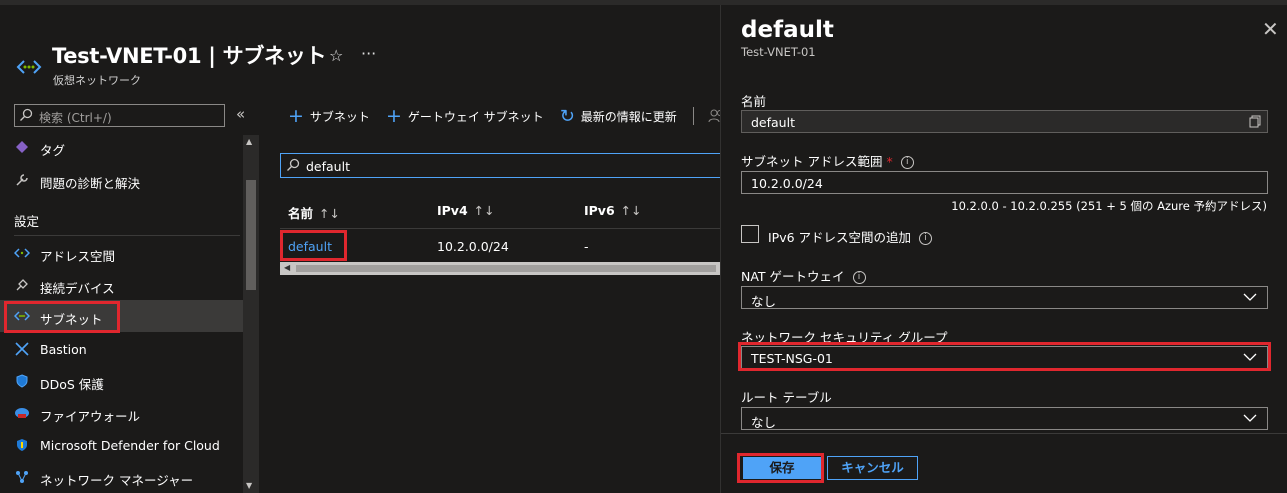 This screenshot has width=1287, height=493. Describe the element at coordinates (750, 234) in the screenshot. I see `ipv6-checkbox` at that location.